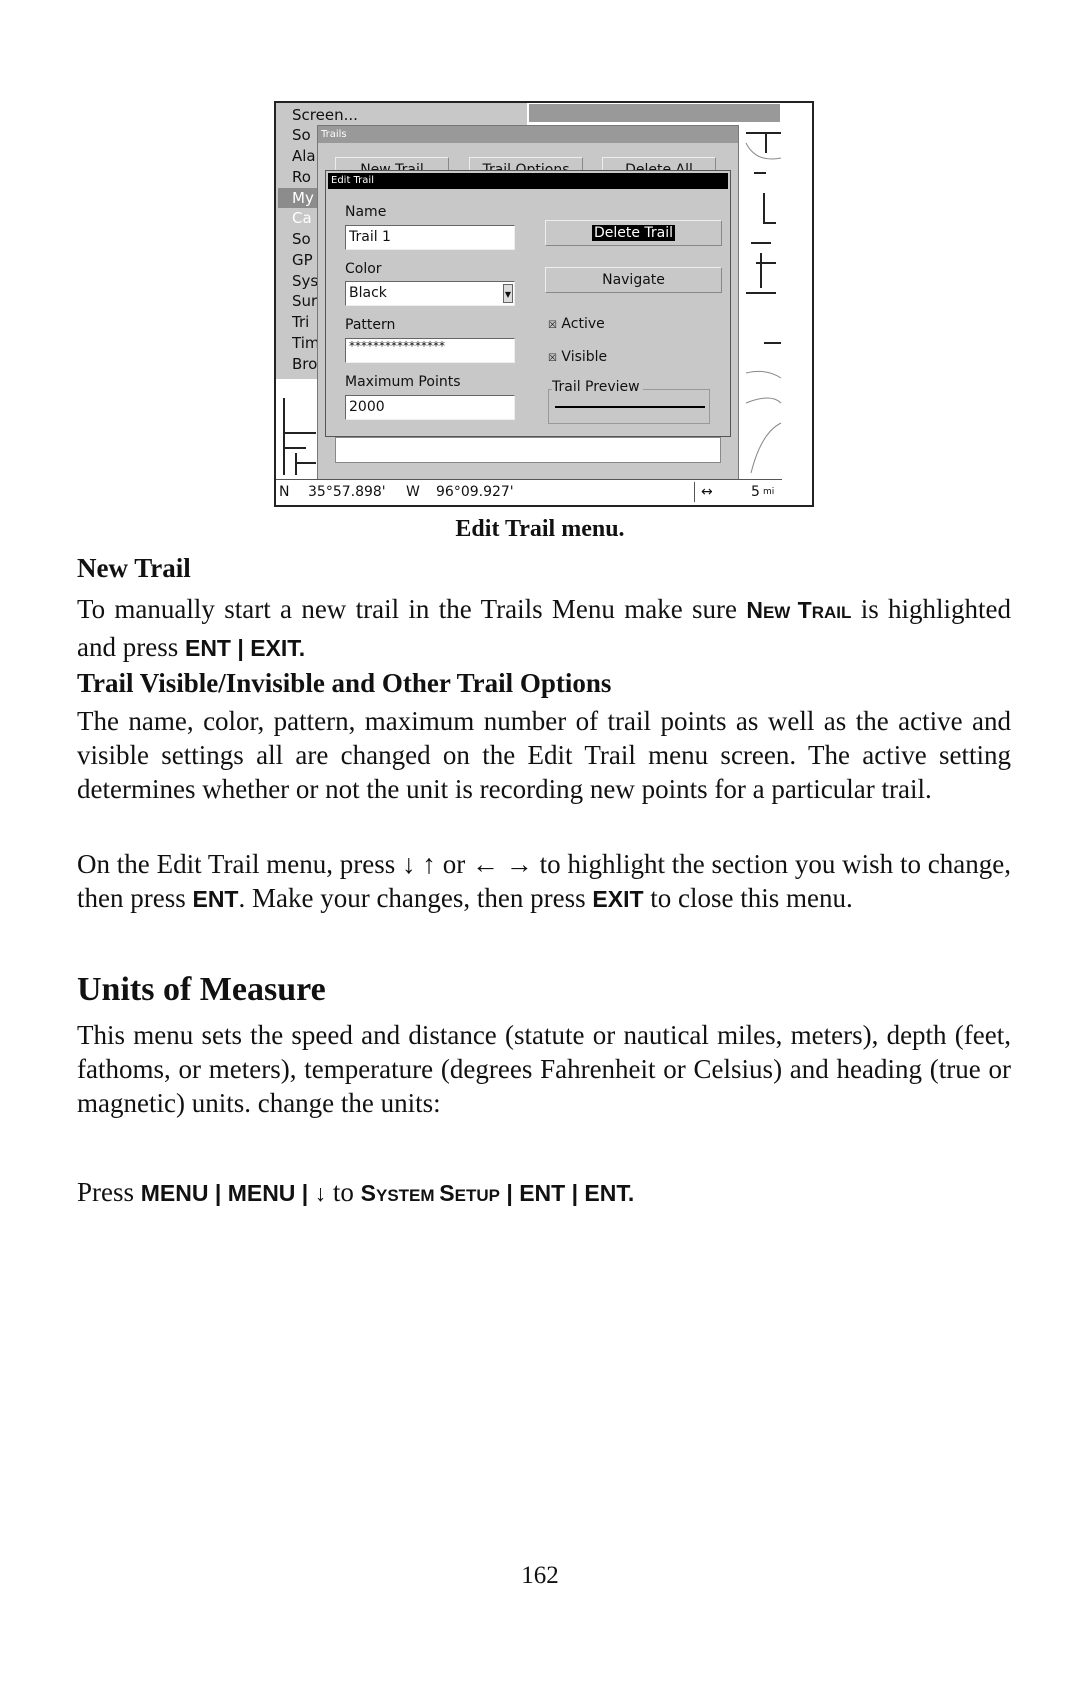  What do you see at coordinates (694, 492) in the screenshot?
I see `divider` at bounding box center [694, 492].